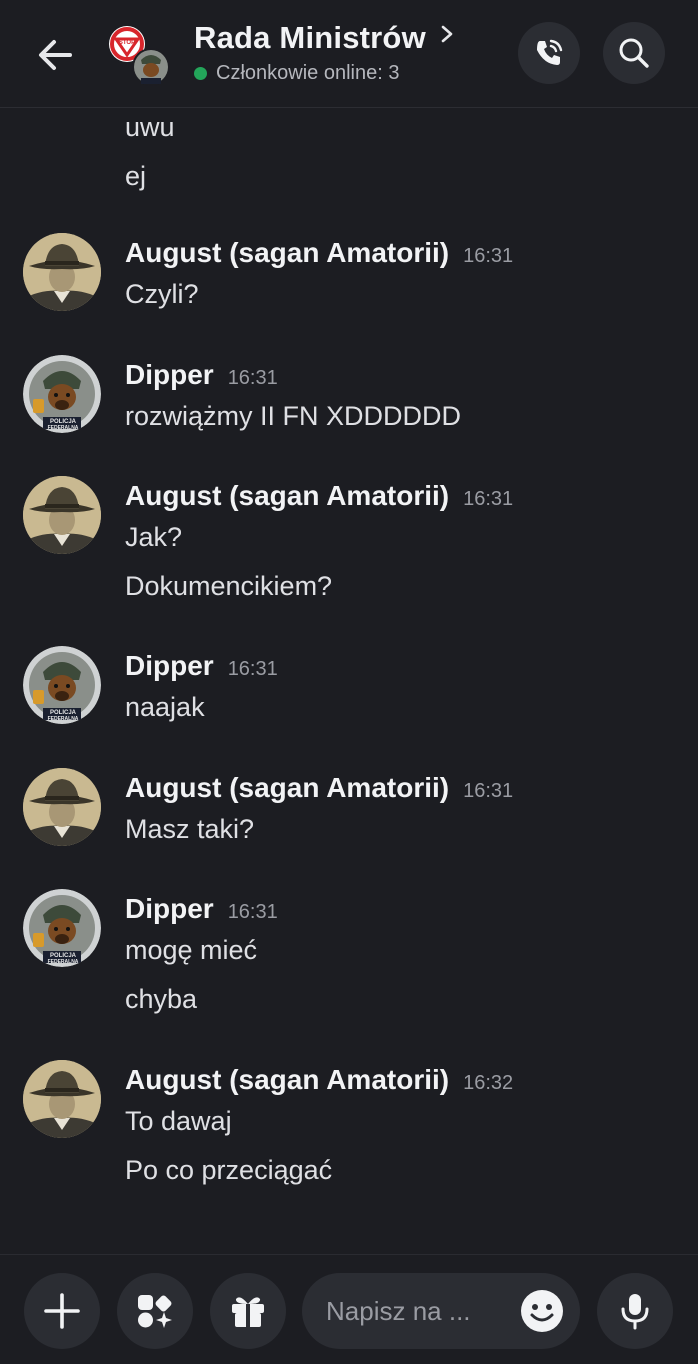 The height and width of the screenshot is (1364, 698). I want to click on attach-button, so click(62, 1311).